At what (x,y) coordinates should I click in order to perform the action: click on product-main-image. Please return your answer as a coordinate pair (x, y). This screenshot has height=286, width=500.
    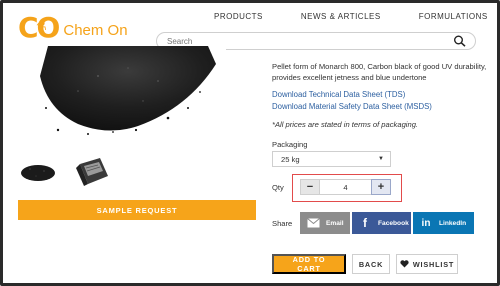
    Looking at the image, I should click on (122, 94).